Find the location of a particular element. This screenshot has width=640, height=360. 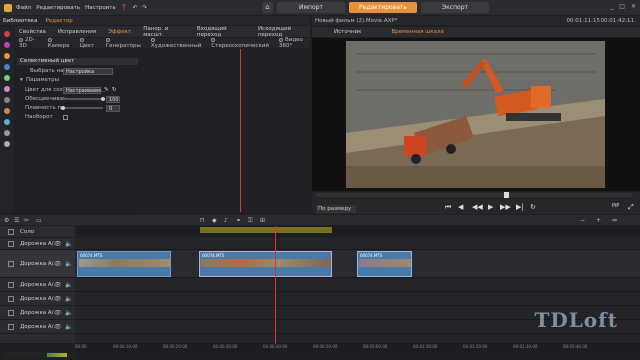

zoom-out-icon: − is located at coordinates (582, 220).